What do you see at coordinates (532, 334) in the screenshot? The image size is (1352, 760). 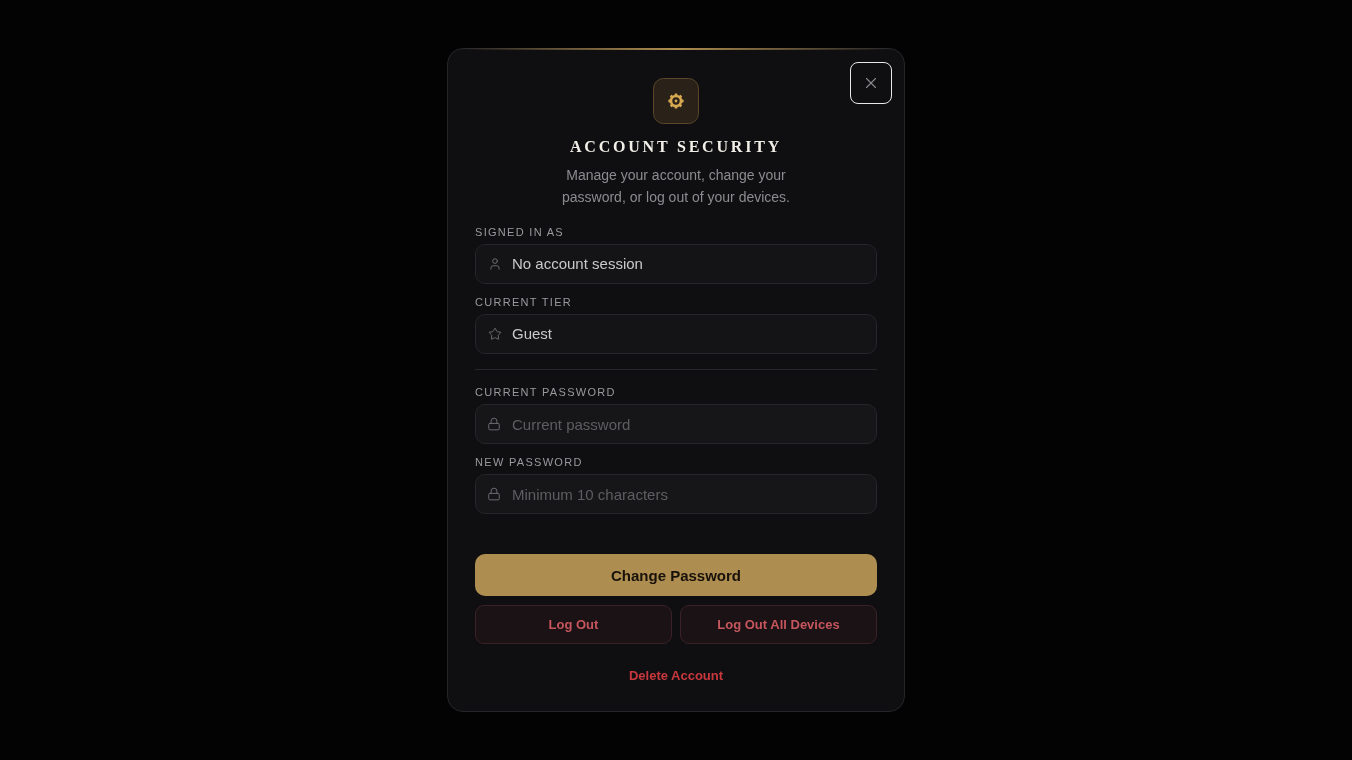 I see `field-value: Guest` at bounding box center [532, 334].